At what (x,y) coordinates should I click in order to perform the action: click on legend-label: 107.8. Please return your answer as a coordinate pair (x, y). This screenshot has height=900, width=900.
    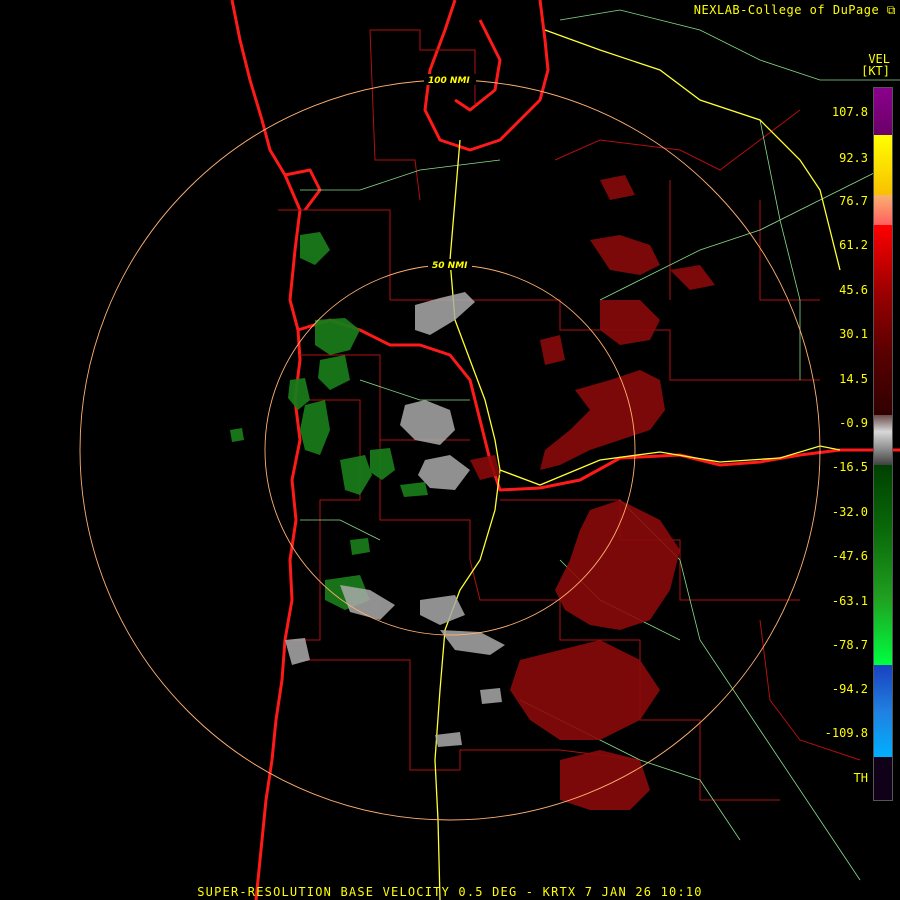
    Looking at the image, I should click on (849, 112).